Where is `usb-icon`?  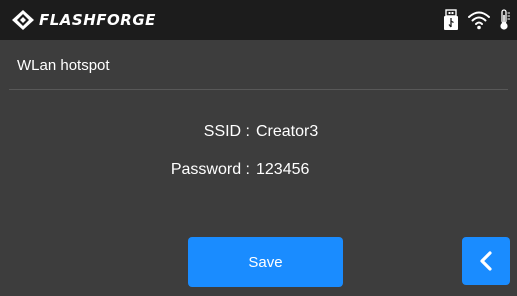
usb-icon is located at coordinates (451, 19).